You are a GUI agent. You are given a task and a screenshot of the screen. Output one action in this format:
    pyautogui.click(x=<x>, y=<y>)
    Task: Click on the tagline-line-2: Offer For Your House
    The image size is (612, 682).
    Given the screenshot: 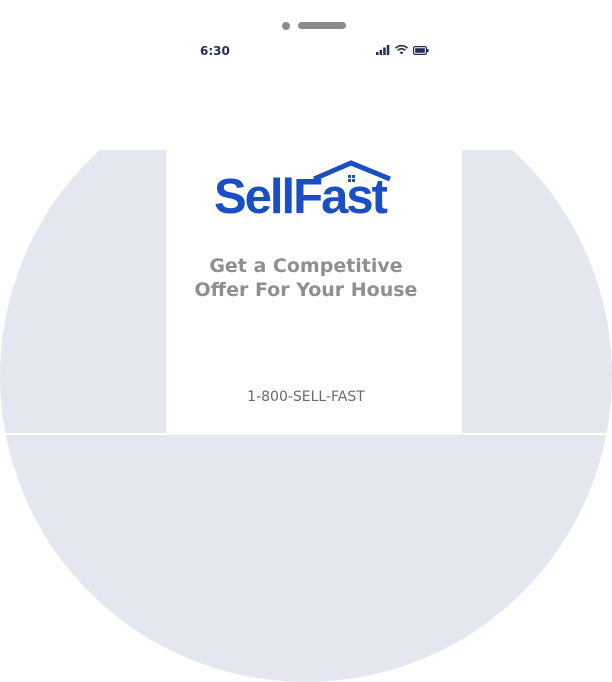 What is the action you would take?
    pyautogui.click(x=306, y=290)
    